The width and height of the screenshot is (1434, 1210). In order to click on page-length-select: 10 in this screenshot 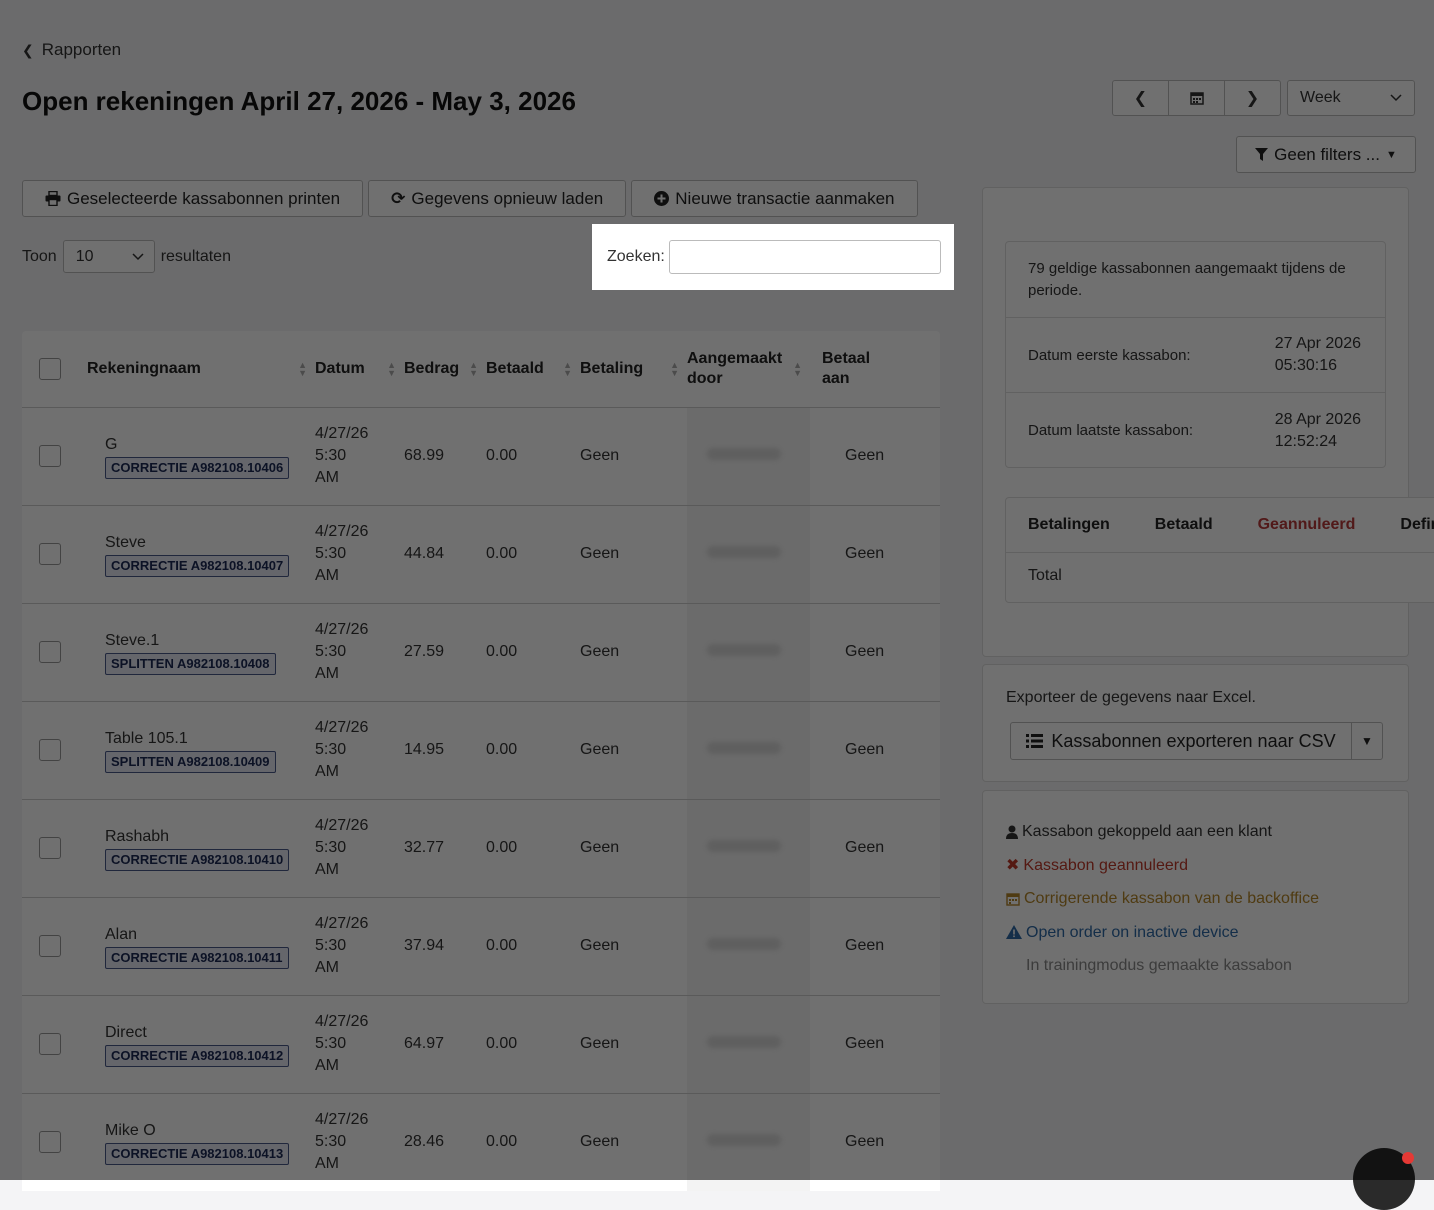, I will do `click(108, 256)`.